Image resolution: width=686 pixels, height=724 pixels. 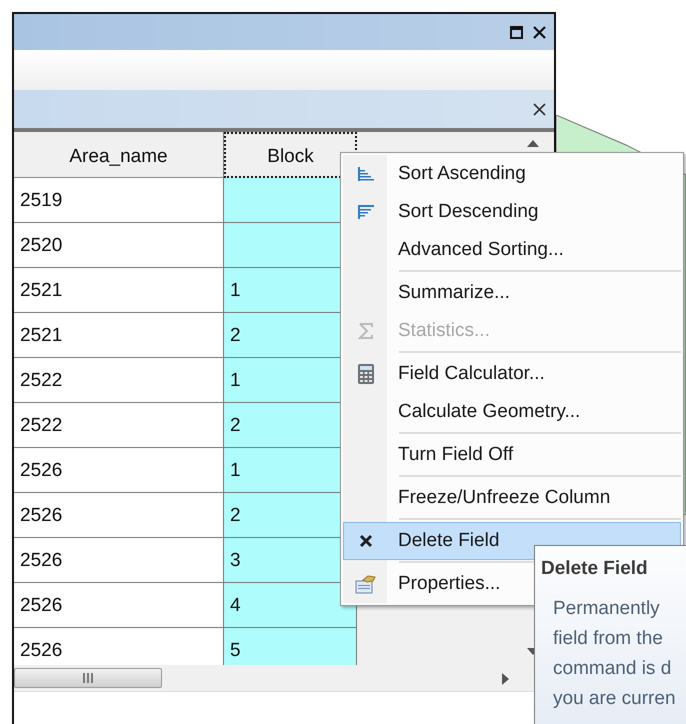 What do you see at coordinates (366, 174) in the screenshot?
I see `sort-ascending-icon` at bounding box center [366, 174].